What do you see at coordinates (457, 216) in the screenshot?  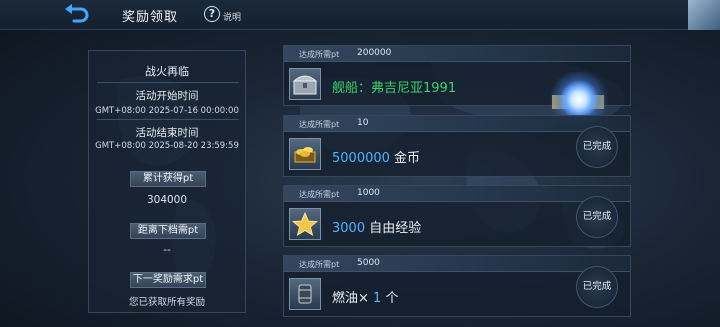 I see `reward-card: 达成所需pt 1000 3000 自由经验 已完成` at bounding box center [457, 216].